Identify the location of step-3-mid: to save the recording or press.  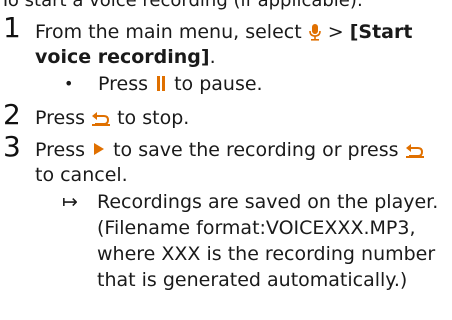
(256, 150).